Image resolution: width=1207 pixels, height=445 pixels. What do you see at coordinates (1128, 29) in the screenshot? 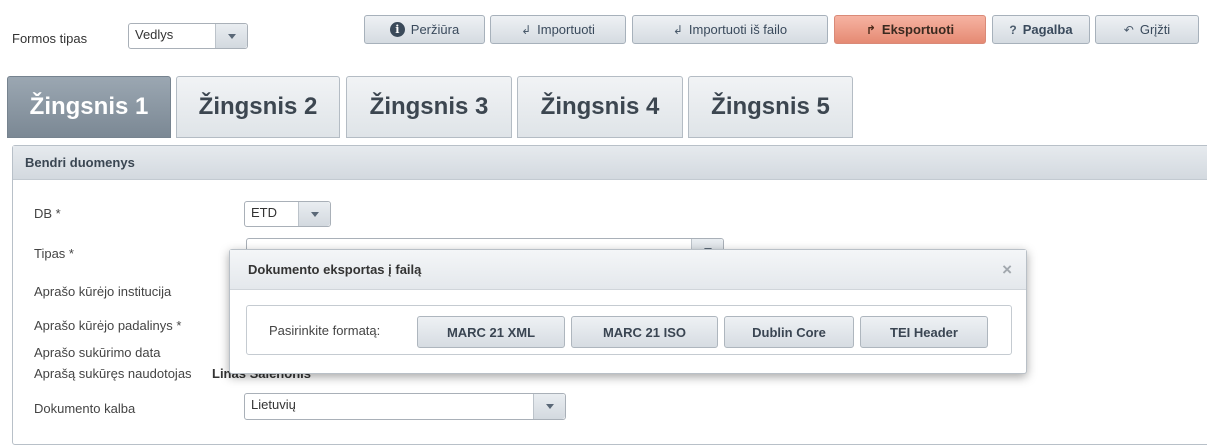
I see `back-icon: ↶` at bounding box center [1128, 29].